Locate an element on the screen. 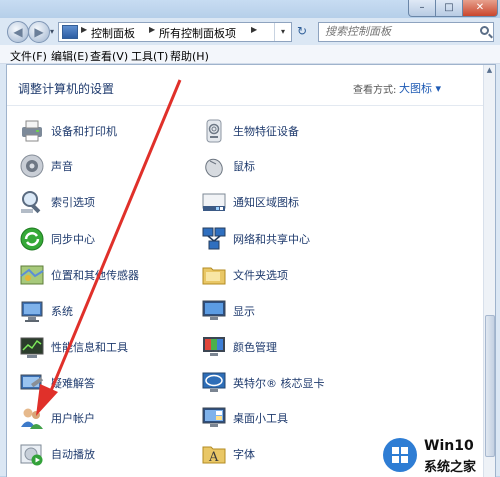 The image size is (500, 477). windows-logo-icon is located at coordinates (400, 455).